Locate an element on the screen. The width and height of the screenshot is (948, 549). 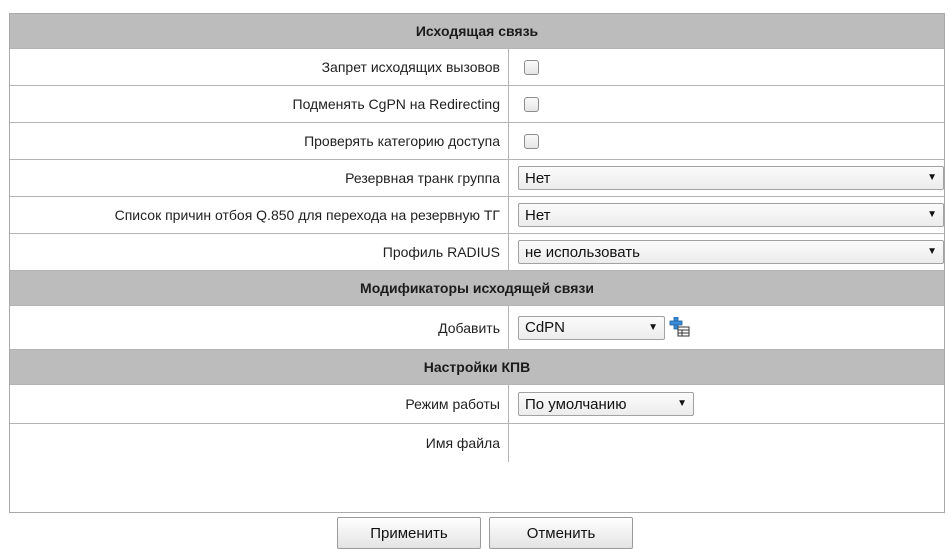
add-modifier-icon is located at coordinates (680, 327).